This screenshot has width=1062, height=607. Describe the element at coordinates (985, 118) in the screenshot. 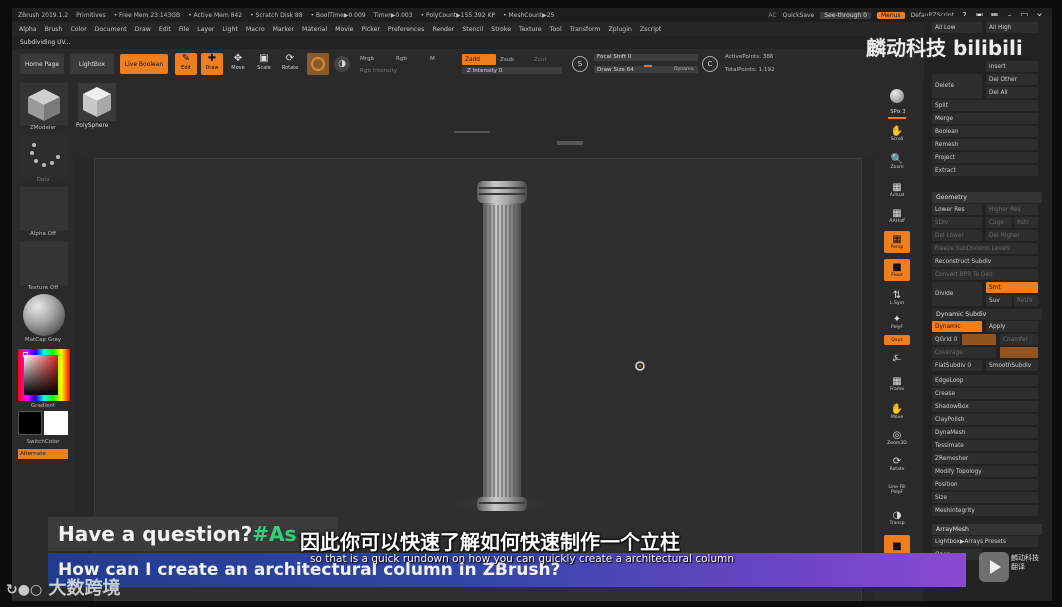

I see `merge-button: Merge` at that location.